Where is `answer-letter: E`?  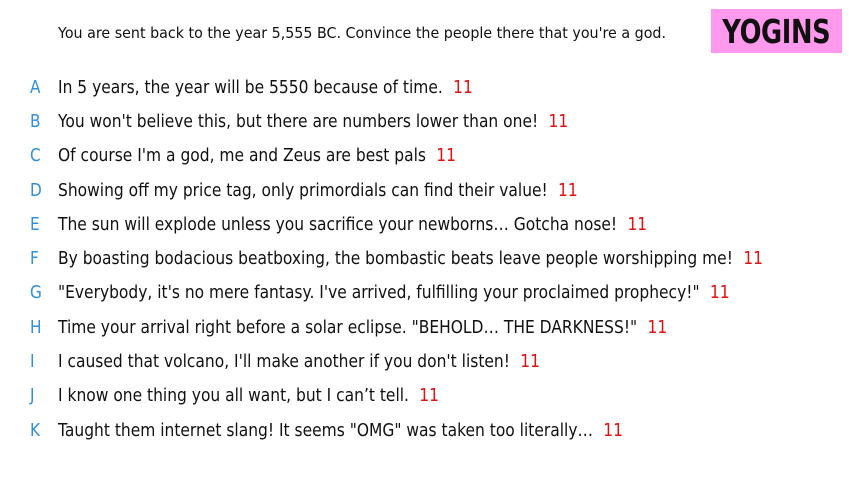
answer-letter: E is located at coordinates (35, 224).